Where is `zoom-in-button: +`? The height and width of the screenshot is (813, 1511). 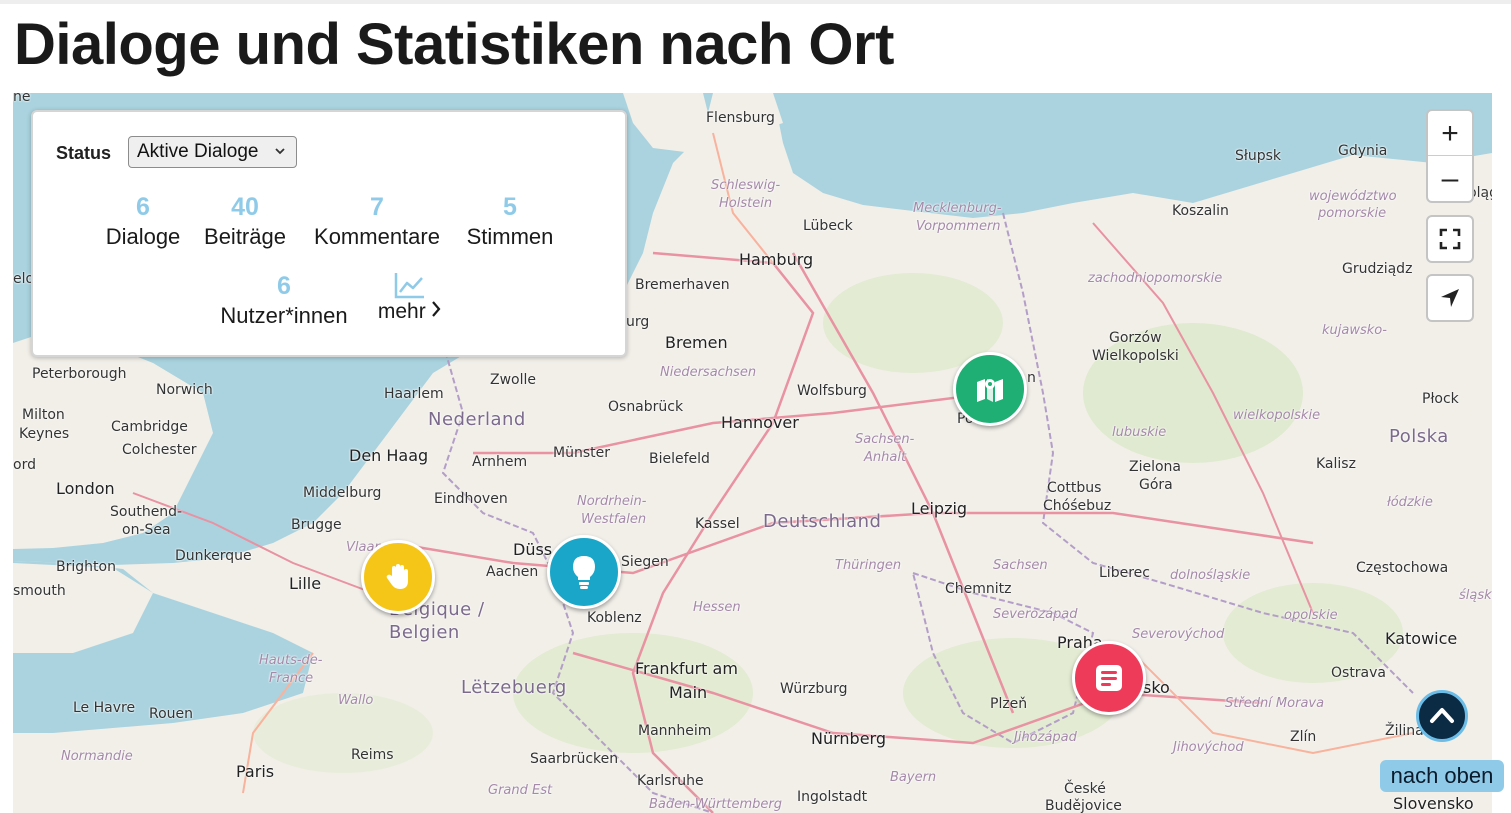 zoom-in-button: + is located at coordinates (1450, 133).